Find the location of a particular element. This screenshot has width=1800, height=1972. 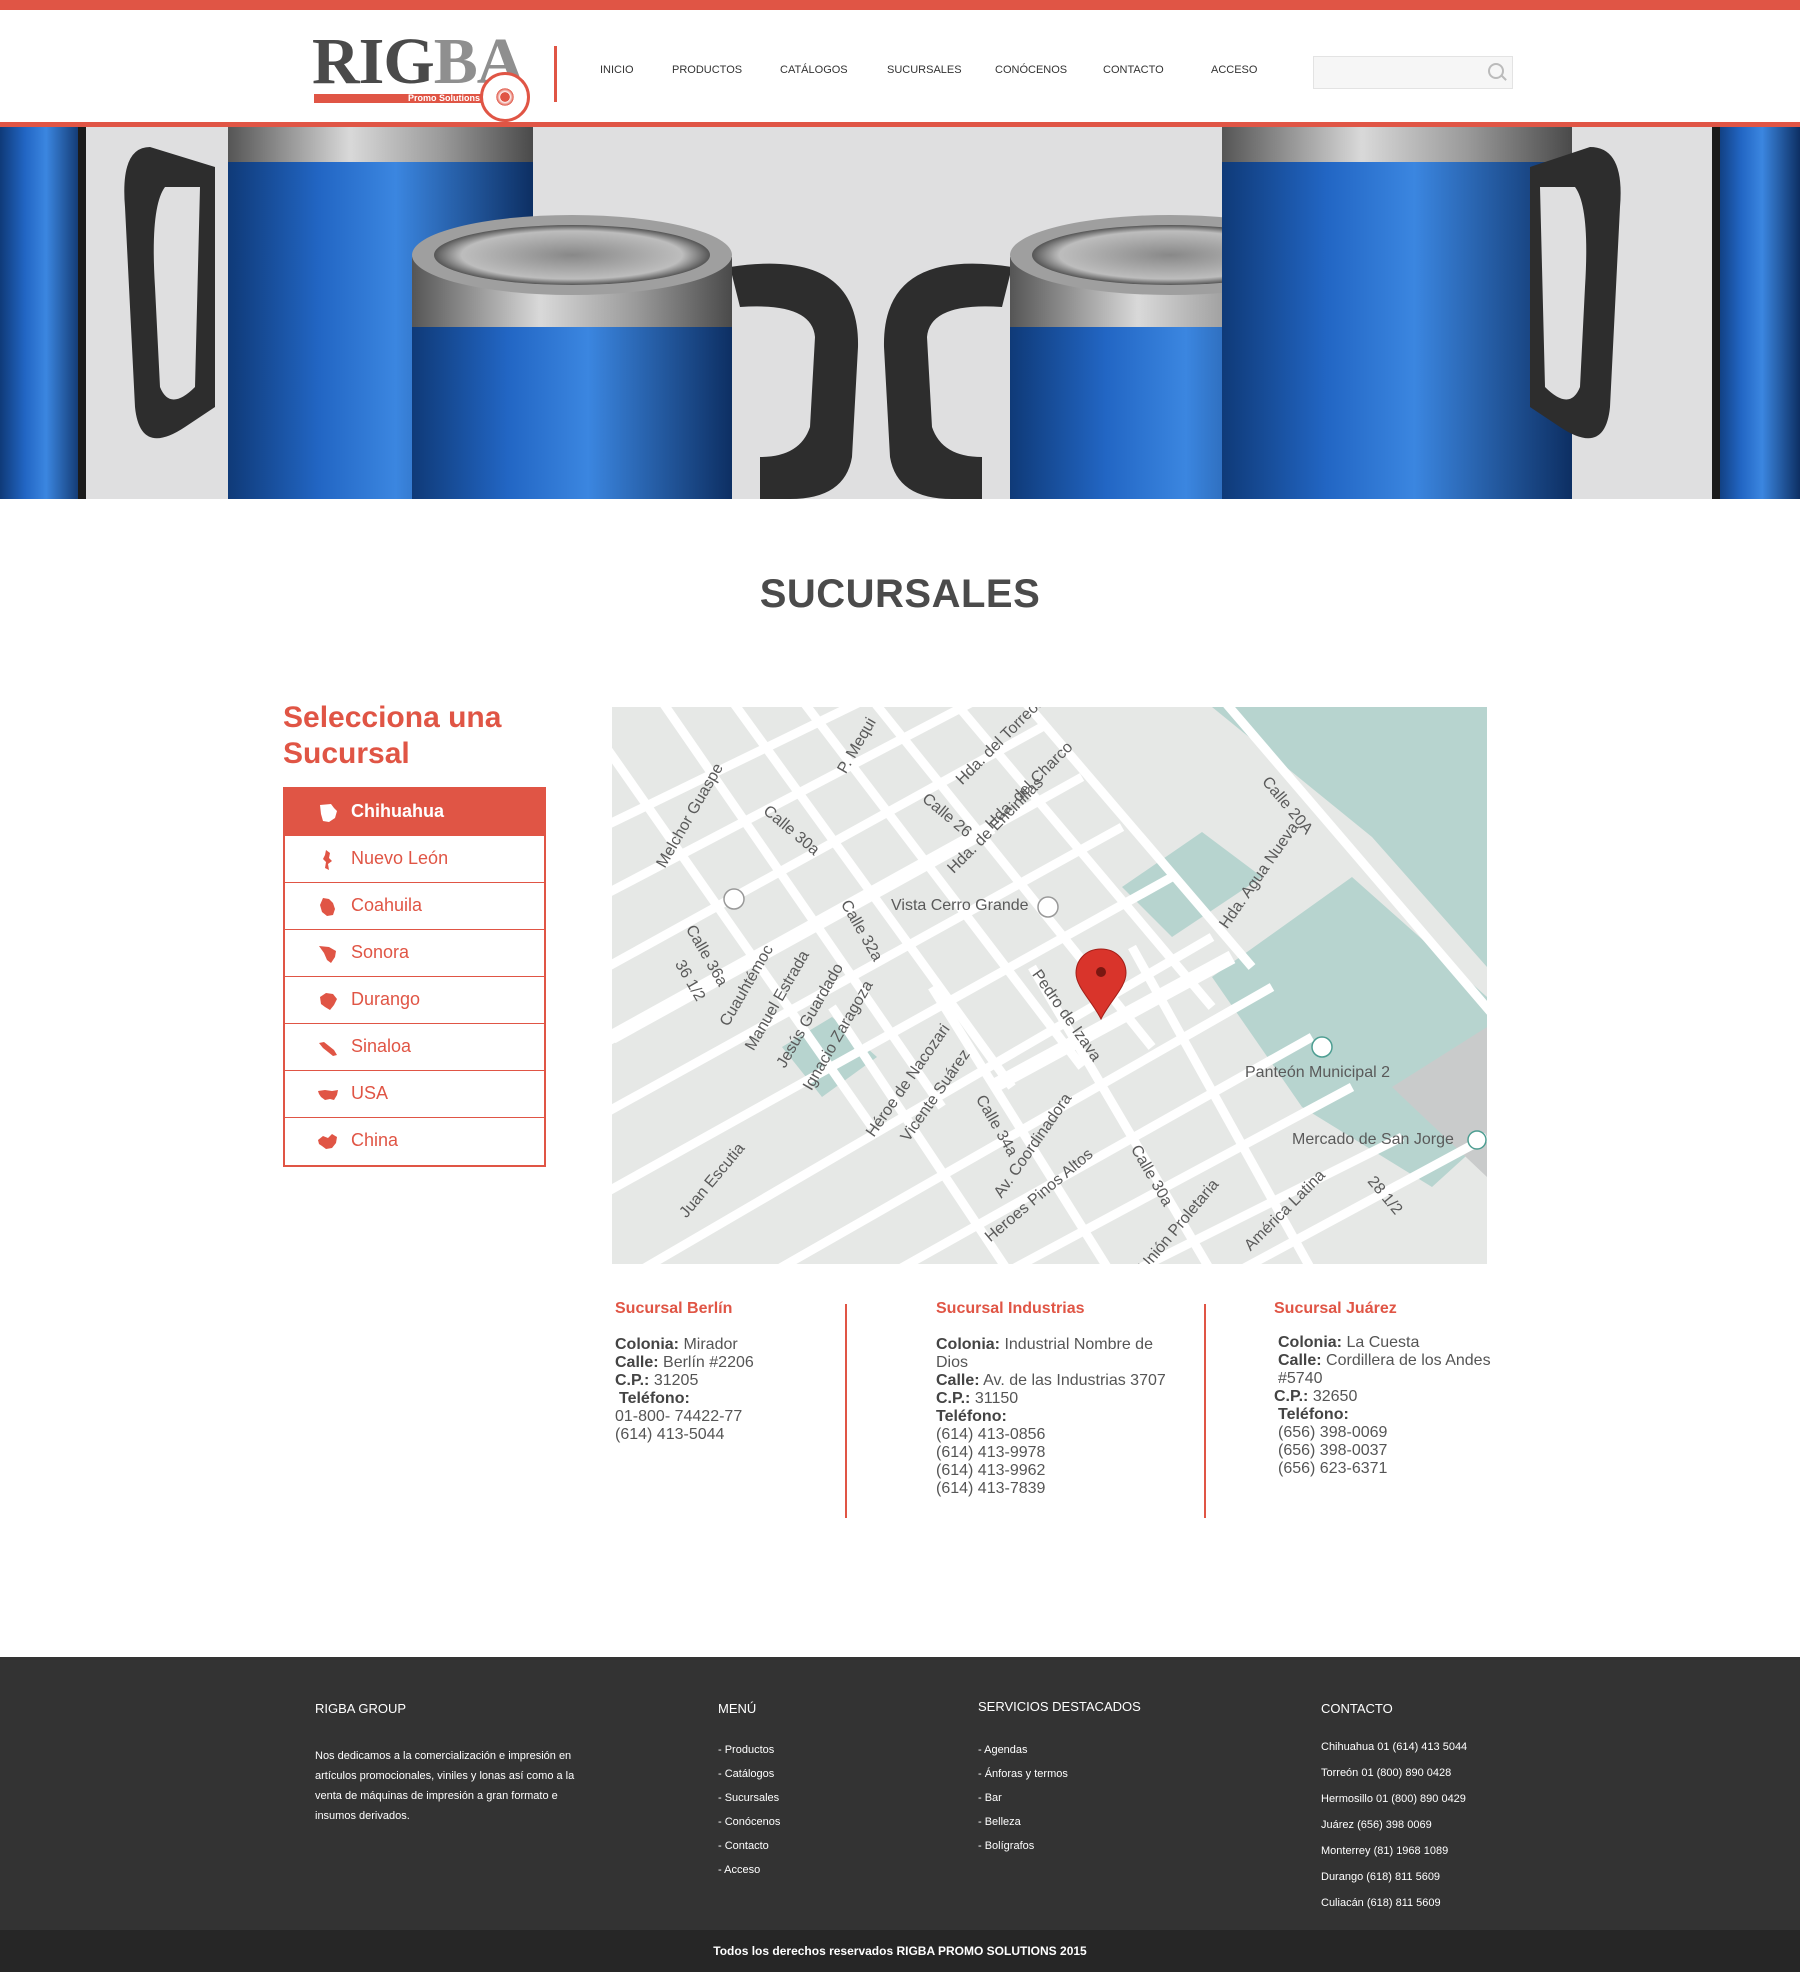

branch-label: Durango is located at coordinates (386, 999).